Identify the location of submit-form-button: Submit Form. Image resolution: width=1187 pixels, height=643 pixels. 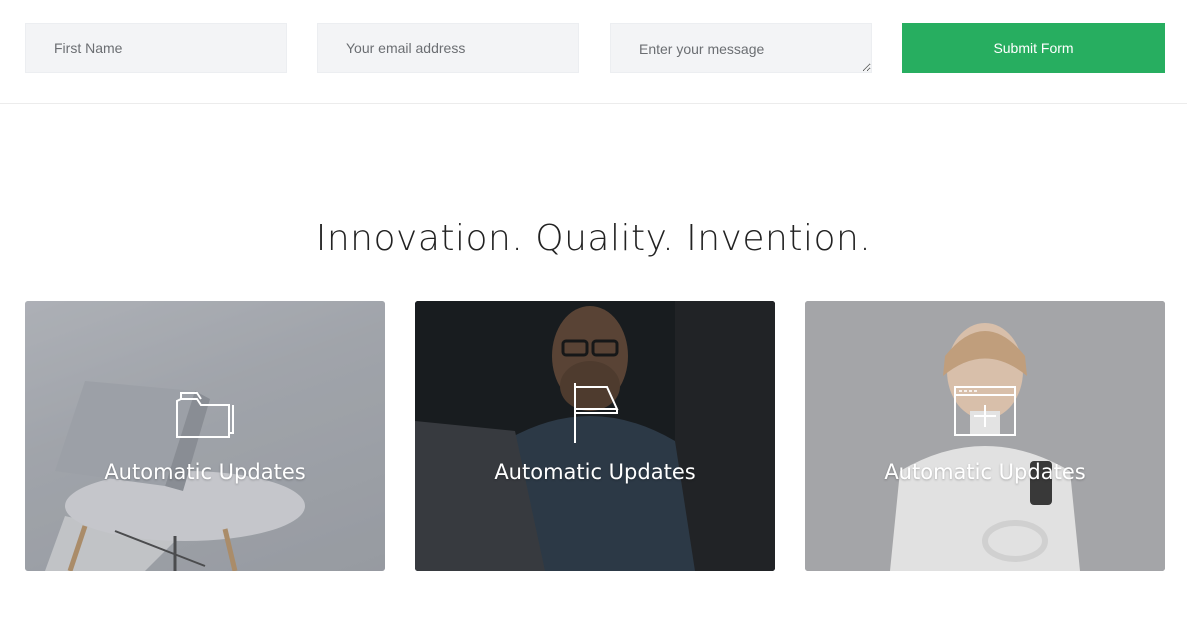
(1033, 48).